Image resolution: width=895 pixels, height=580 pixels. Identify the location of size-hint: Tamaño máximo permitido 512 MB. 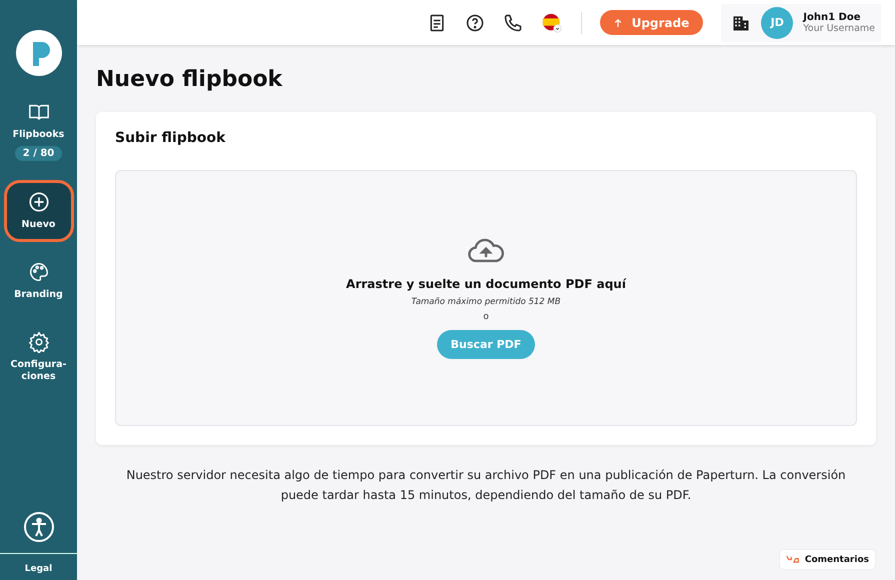
(486, 302).